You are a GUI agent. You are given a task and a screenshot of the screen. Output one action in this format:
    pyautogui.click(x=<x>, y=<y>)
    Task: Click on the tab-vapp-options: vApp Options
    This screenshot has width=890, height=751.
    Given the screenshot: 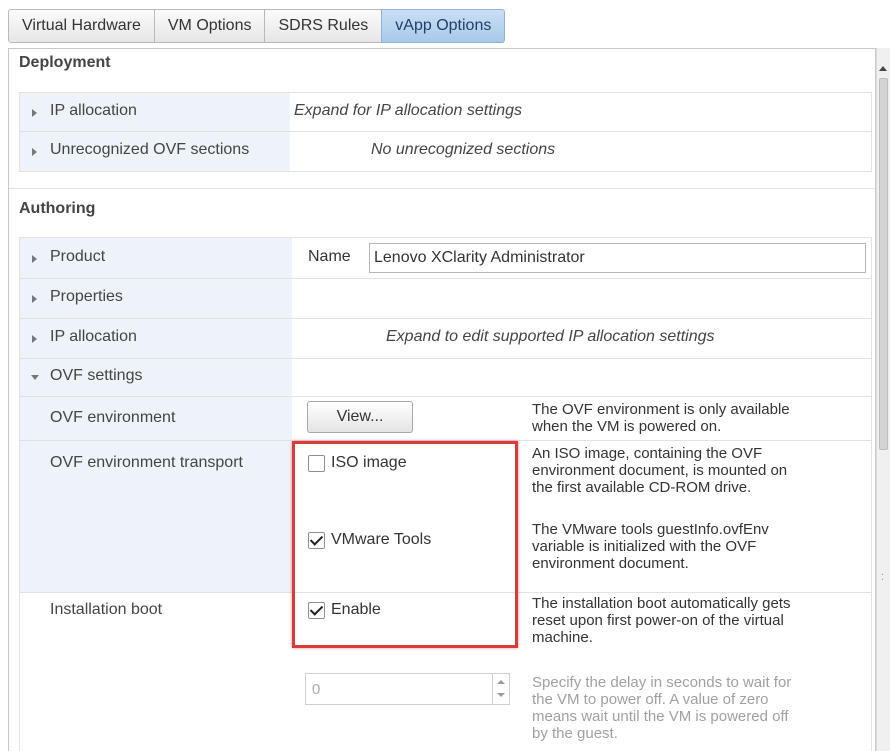 What is the action you would take?
    pyautogui.click(x=443, y=26)
    